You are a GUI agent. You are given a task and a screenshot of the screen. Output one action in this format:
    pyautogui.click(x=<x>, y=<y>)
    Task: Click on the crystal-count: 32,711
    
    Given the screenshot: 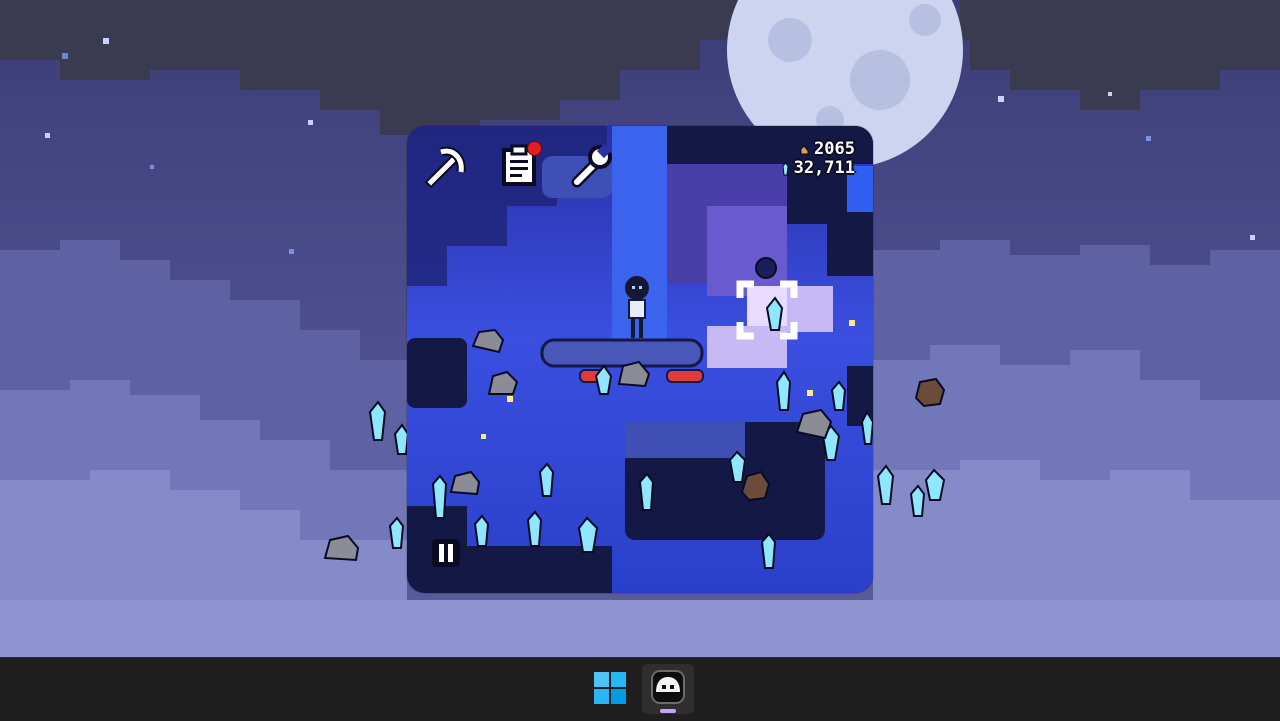 What is the action you would take?
    pyautogui.click(x=824, y=168)
    